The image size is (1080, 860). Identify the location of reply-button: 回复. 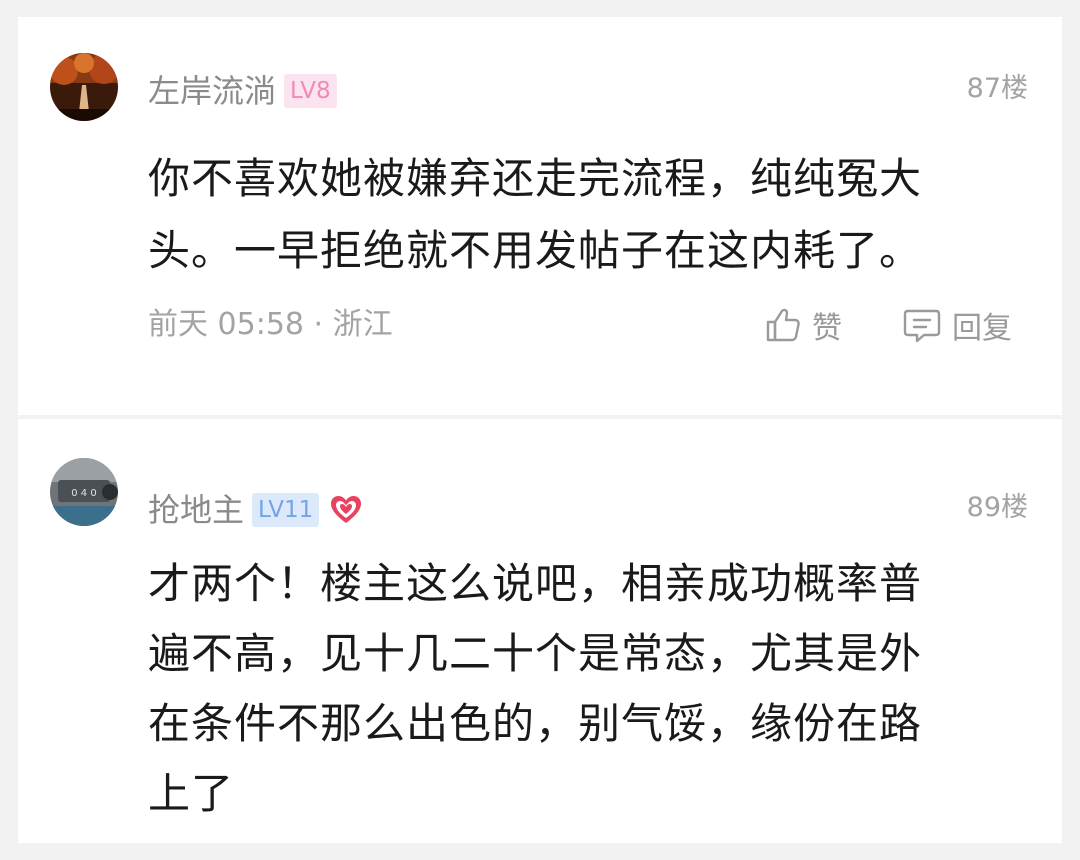
(957, 325).